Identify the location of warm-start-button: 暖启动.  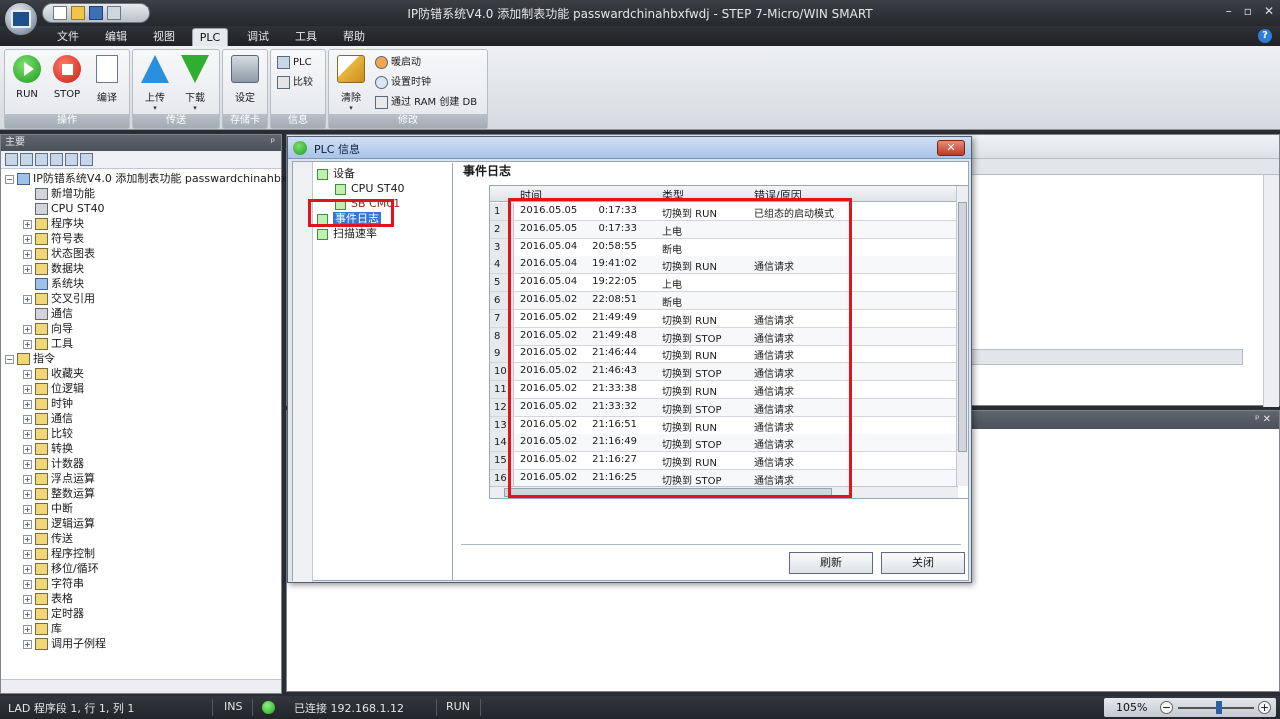
(398, 63).